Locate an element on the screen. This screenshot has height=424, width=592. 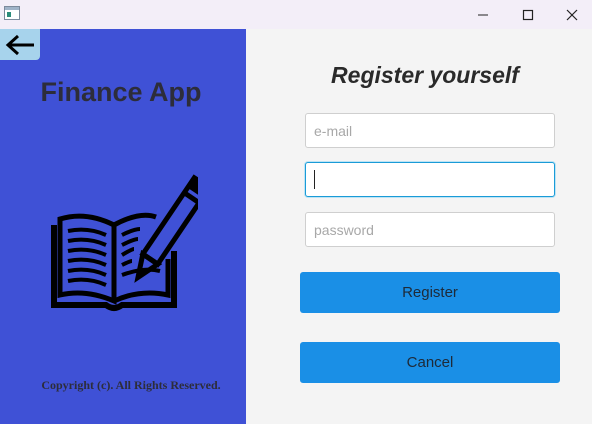
close-button is located at coordinates (570, 14).